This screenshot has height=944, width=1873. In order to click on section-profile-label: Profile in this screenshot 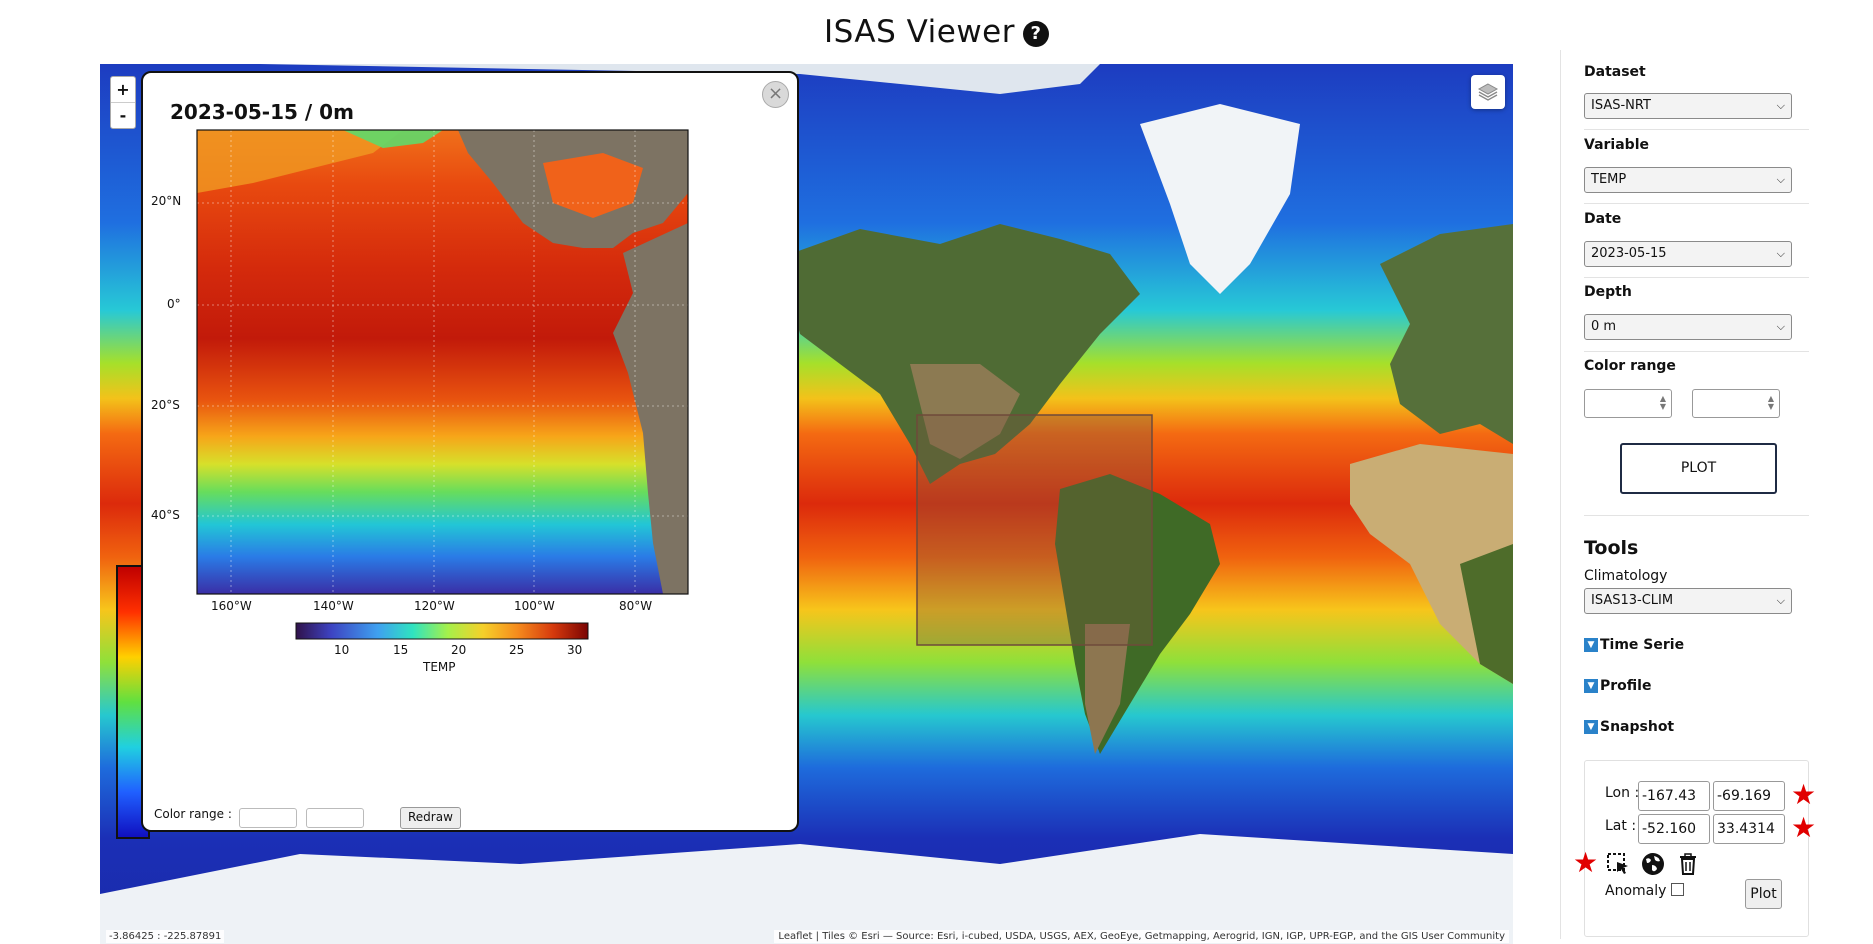, I will do `click(1626, 686)`.